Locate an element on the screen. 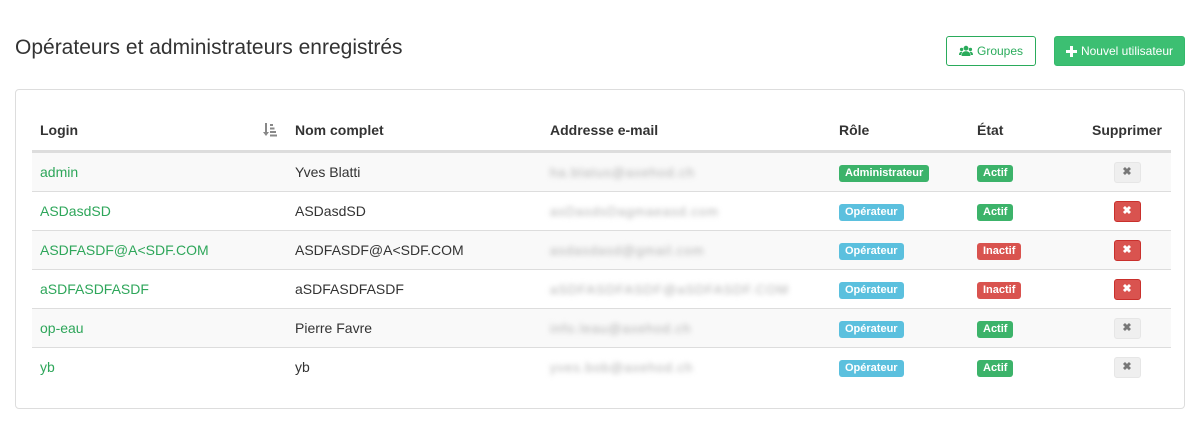 This screenshot has width=1197, height=421. table-row: yb yb yves.bob@axehod.ch Opérateur Actif ✖ is located at coordinates (601, 366).